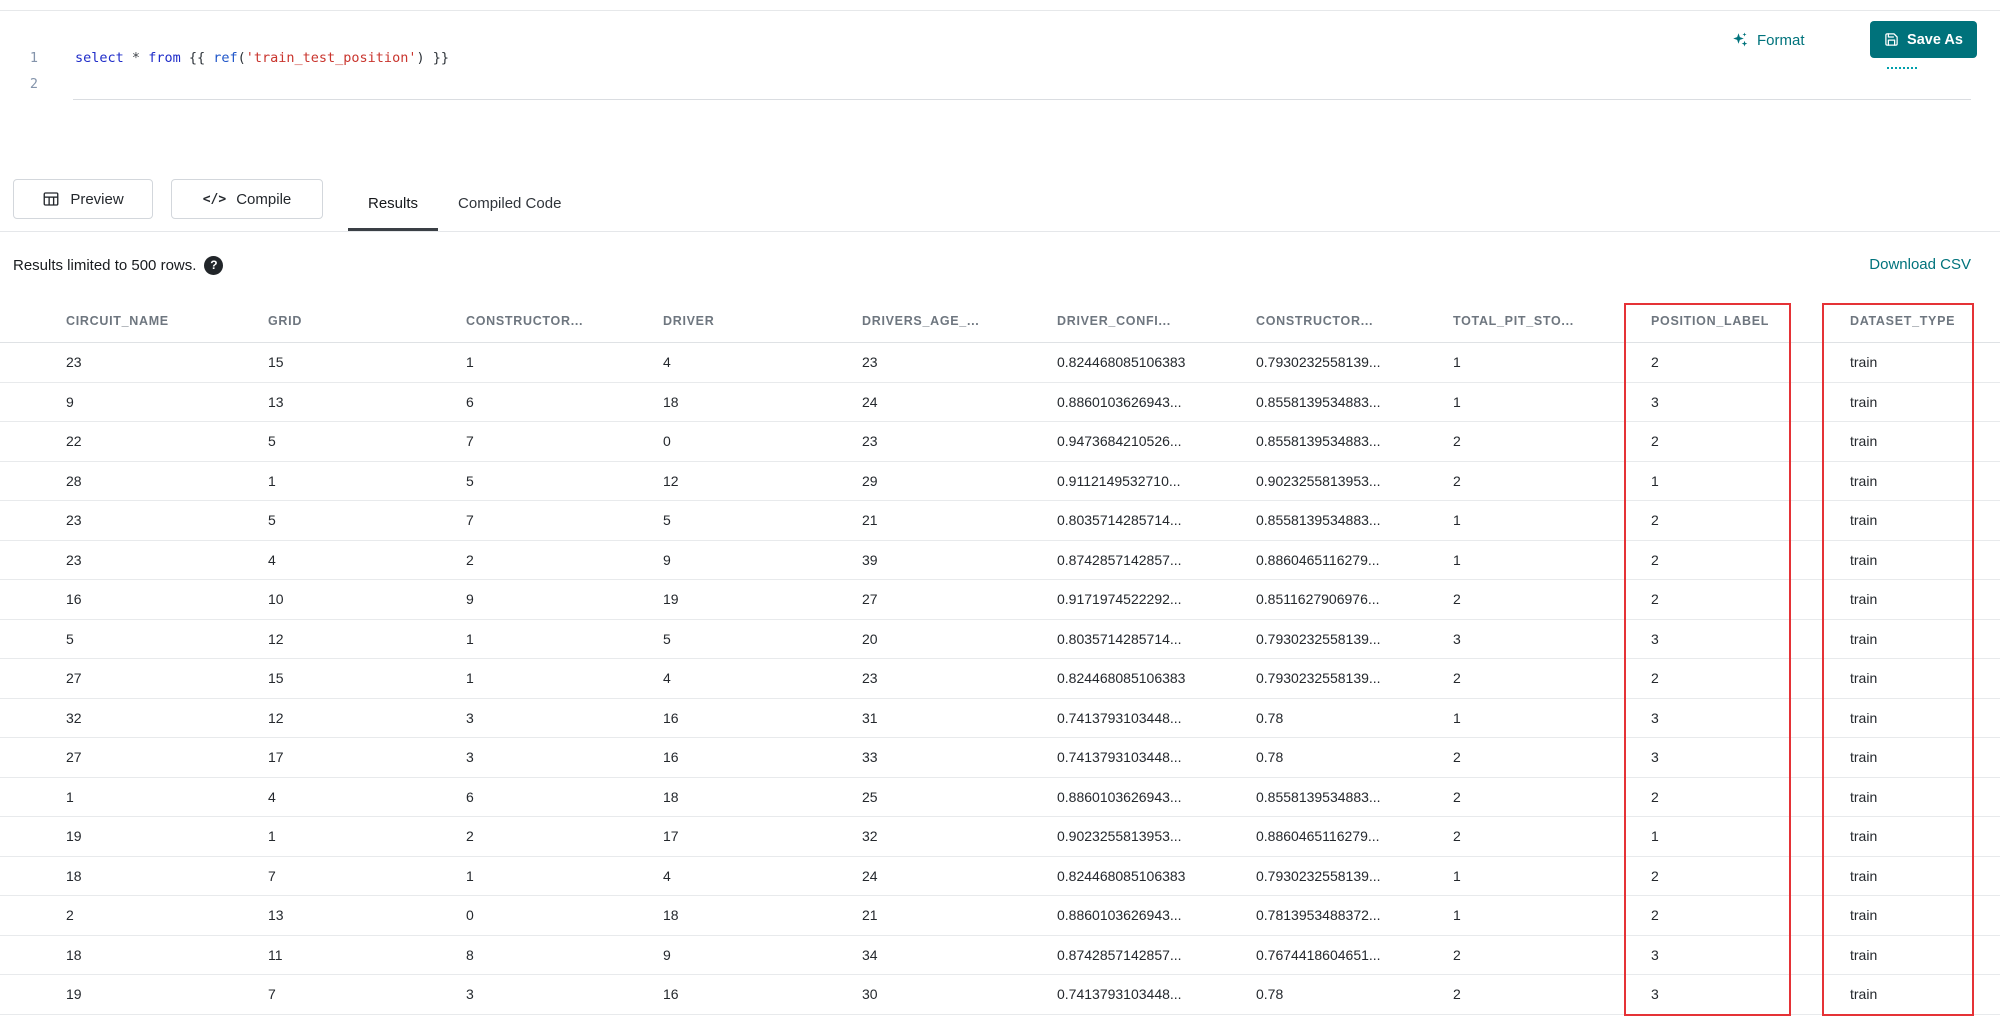  What do you see at coordinates (33, 58) in the screenshot?
I see `line-number: 1` at bounding box center [33, 58].